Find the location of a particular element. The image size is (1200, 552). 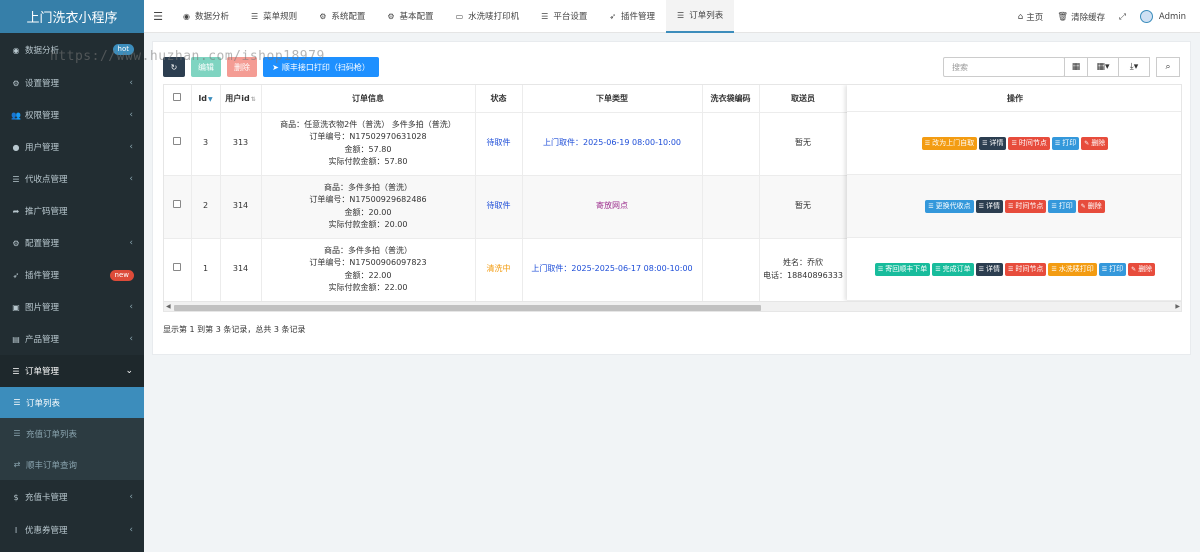

new-badge: new is located at coordinates (121, 275).